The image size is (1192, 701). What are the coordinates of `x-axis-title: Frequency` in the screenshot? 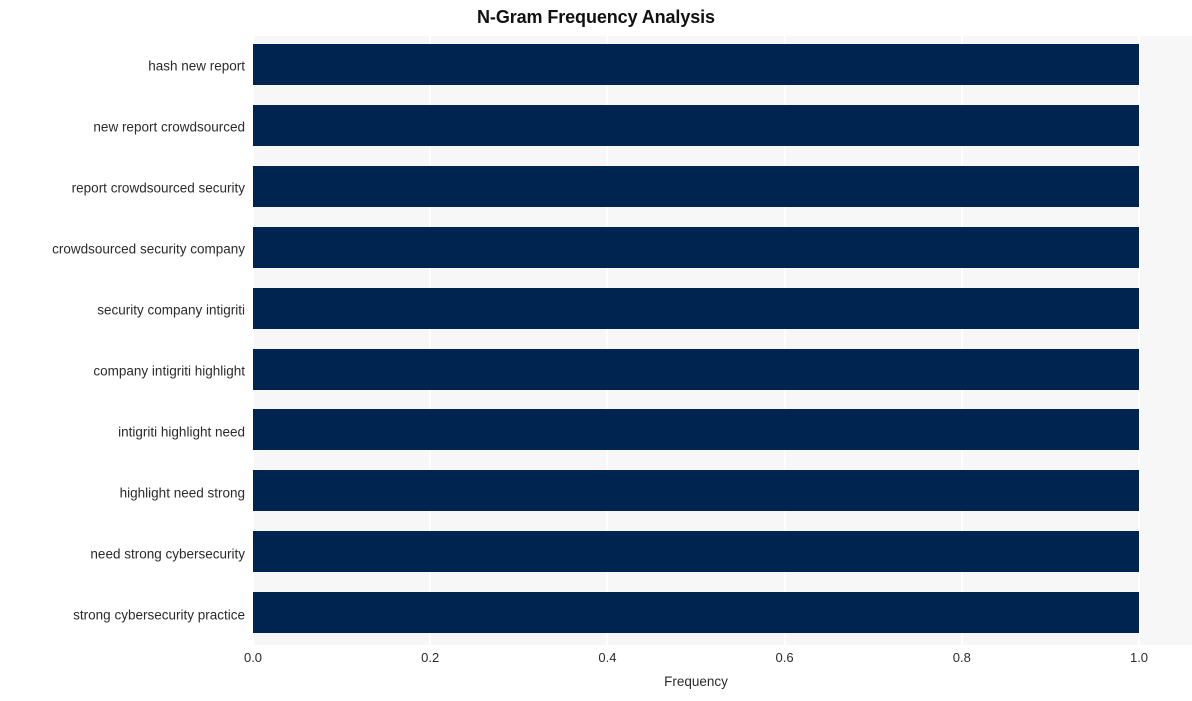 It's located at (696, 681).